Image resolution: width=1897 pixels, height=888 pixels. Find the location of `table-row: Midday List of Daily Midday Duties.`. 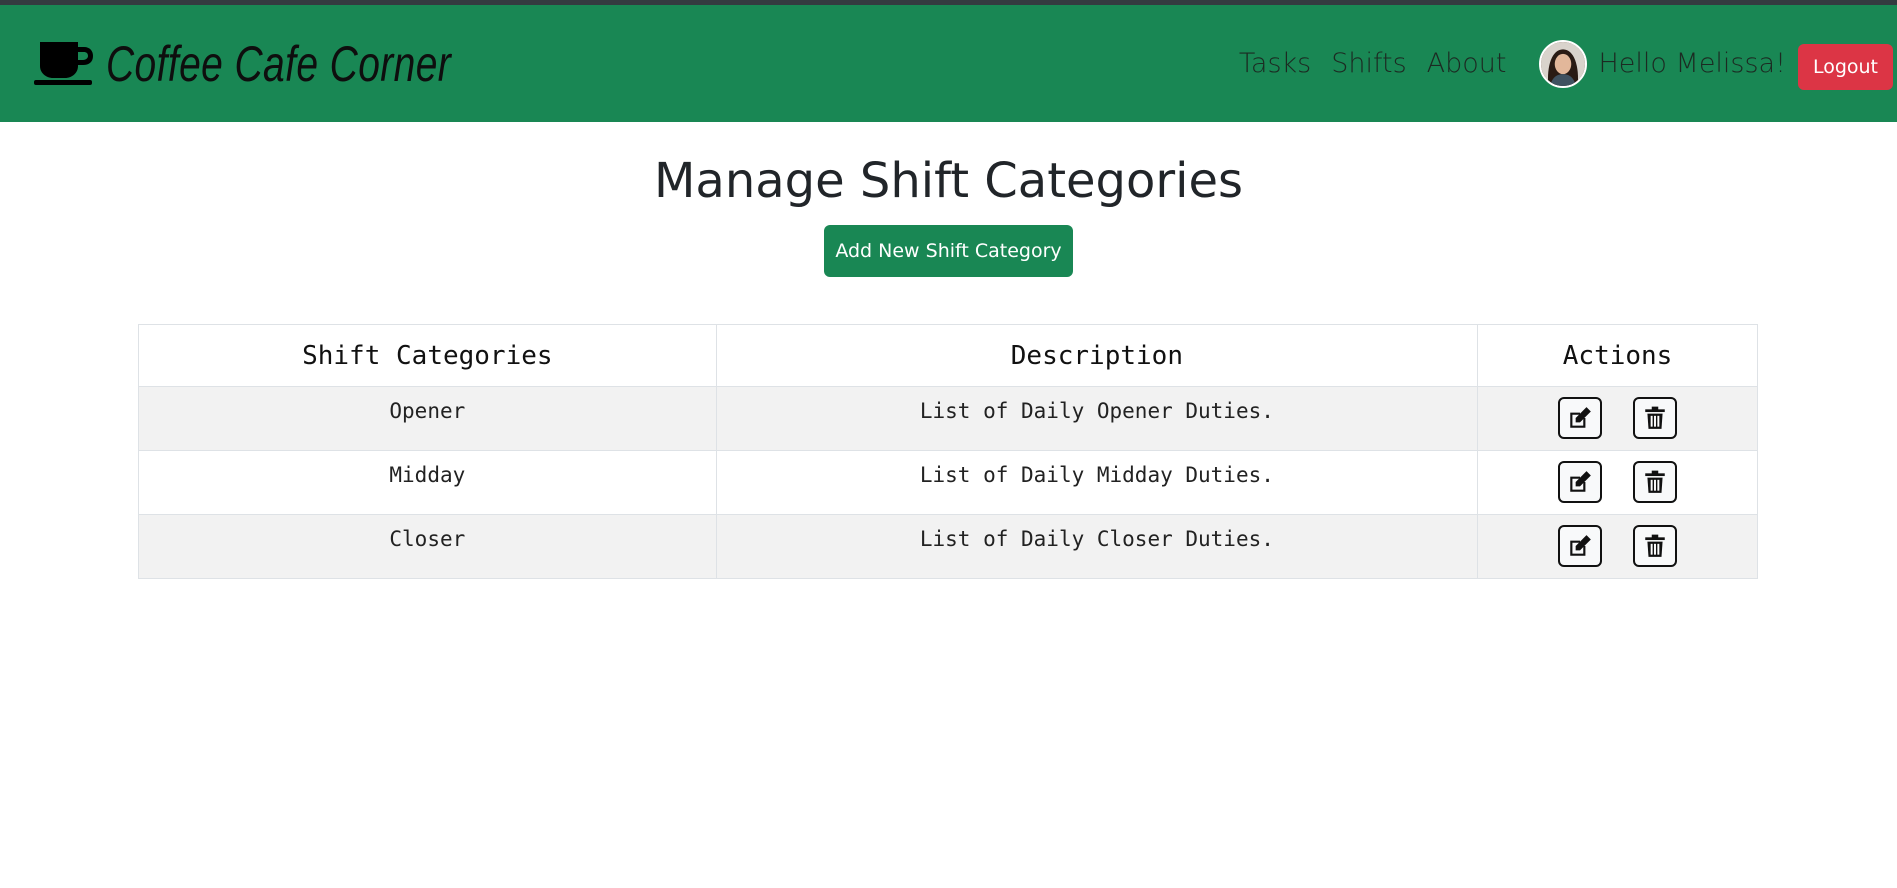

table-row: Midday List of Daily Midday Duties. is located at coordinates (948, 482).